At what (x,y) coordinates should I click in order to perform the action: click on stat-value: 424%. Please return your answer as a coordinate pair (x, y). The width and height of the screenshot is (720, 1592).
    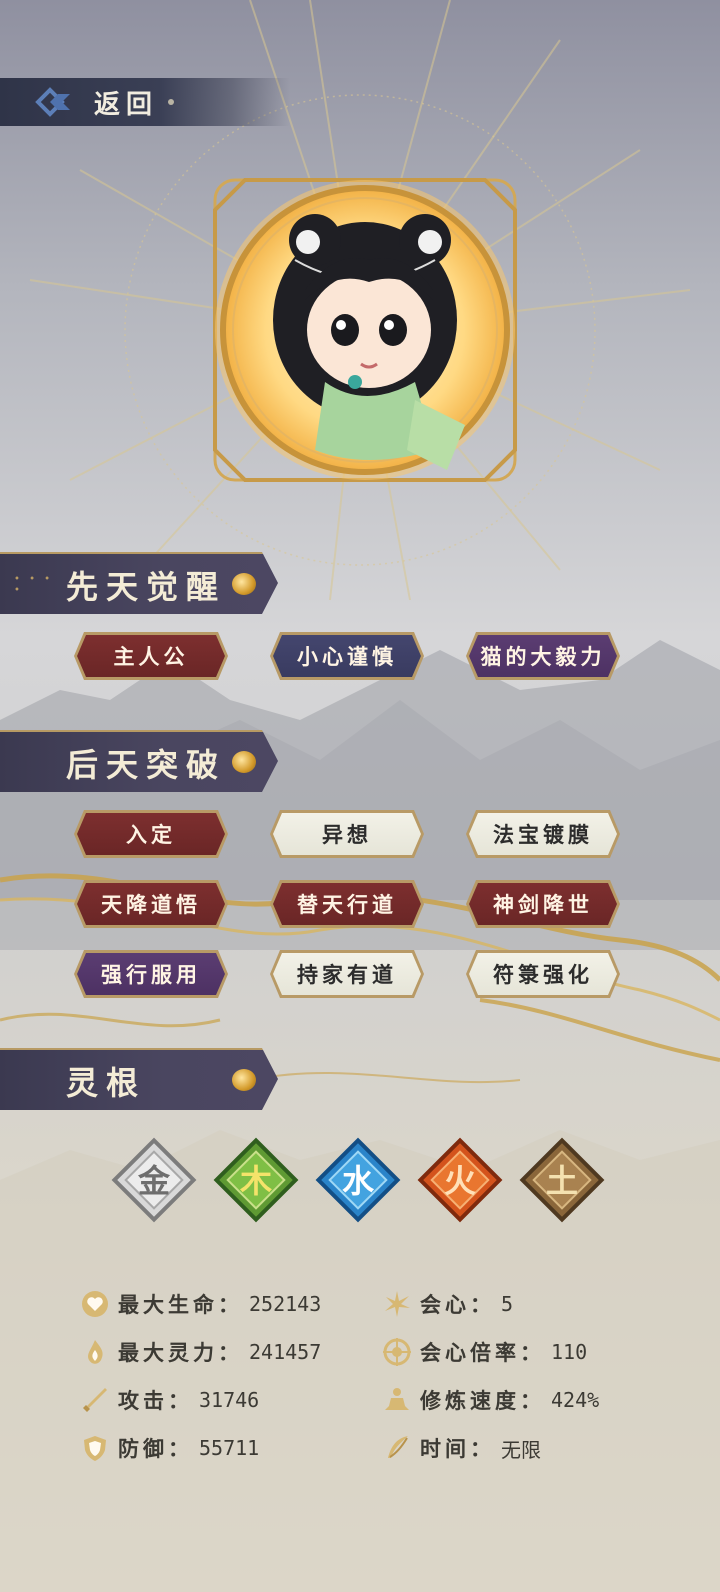
    Looking at the image, I should click on (575, 1400).